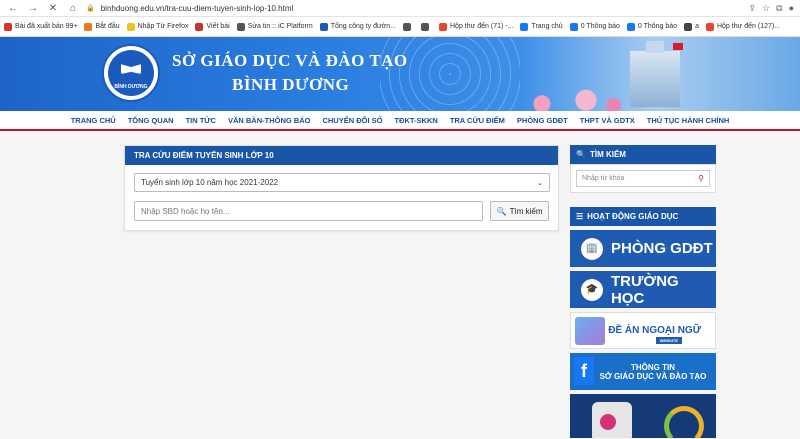 The image size is (800, 439). Describe the element at coordinates (477, 120) in the screenshot. I see `menu-item: TRA CỨU ĐIỂM` at that location.